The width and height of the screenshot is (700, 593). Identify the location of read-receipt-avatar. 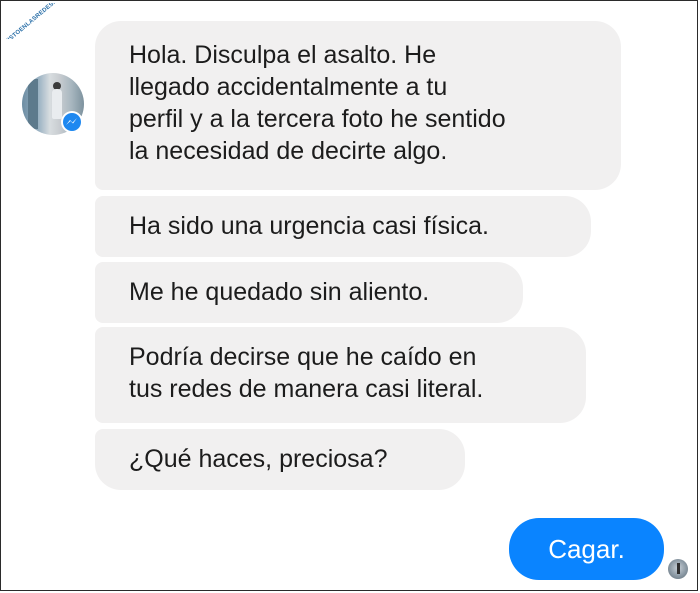
(678, 569).